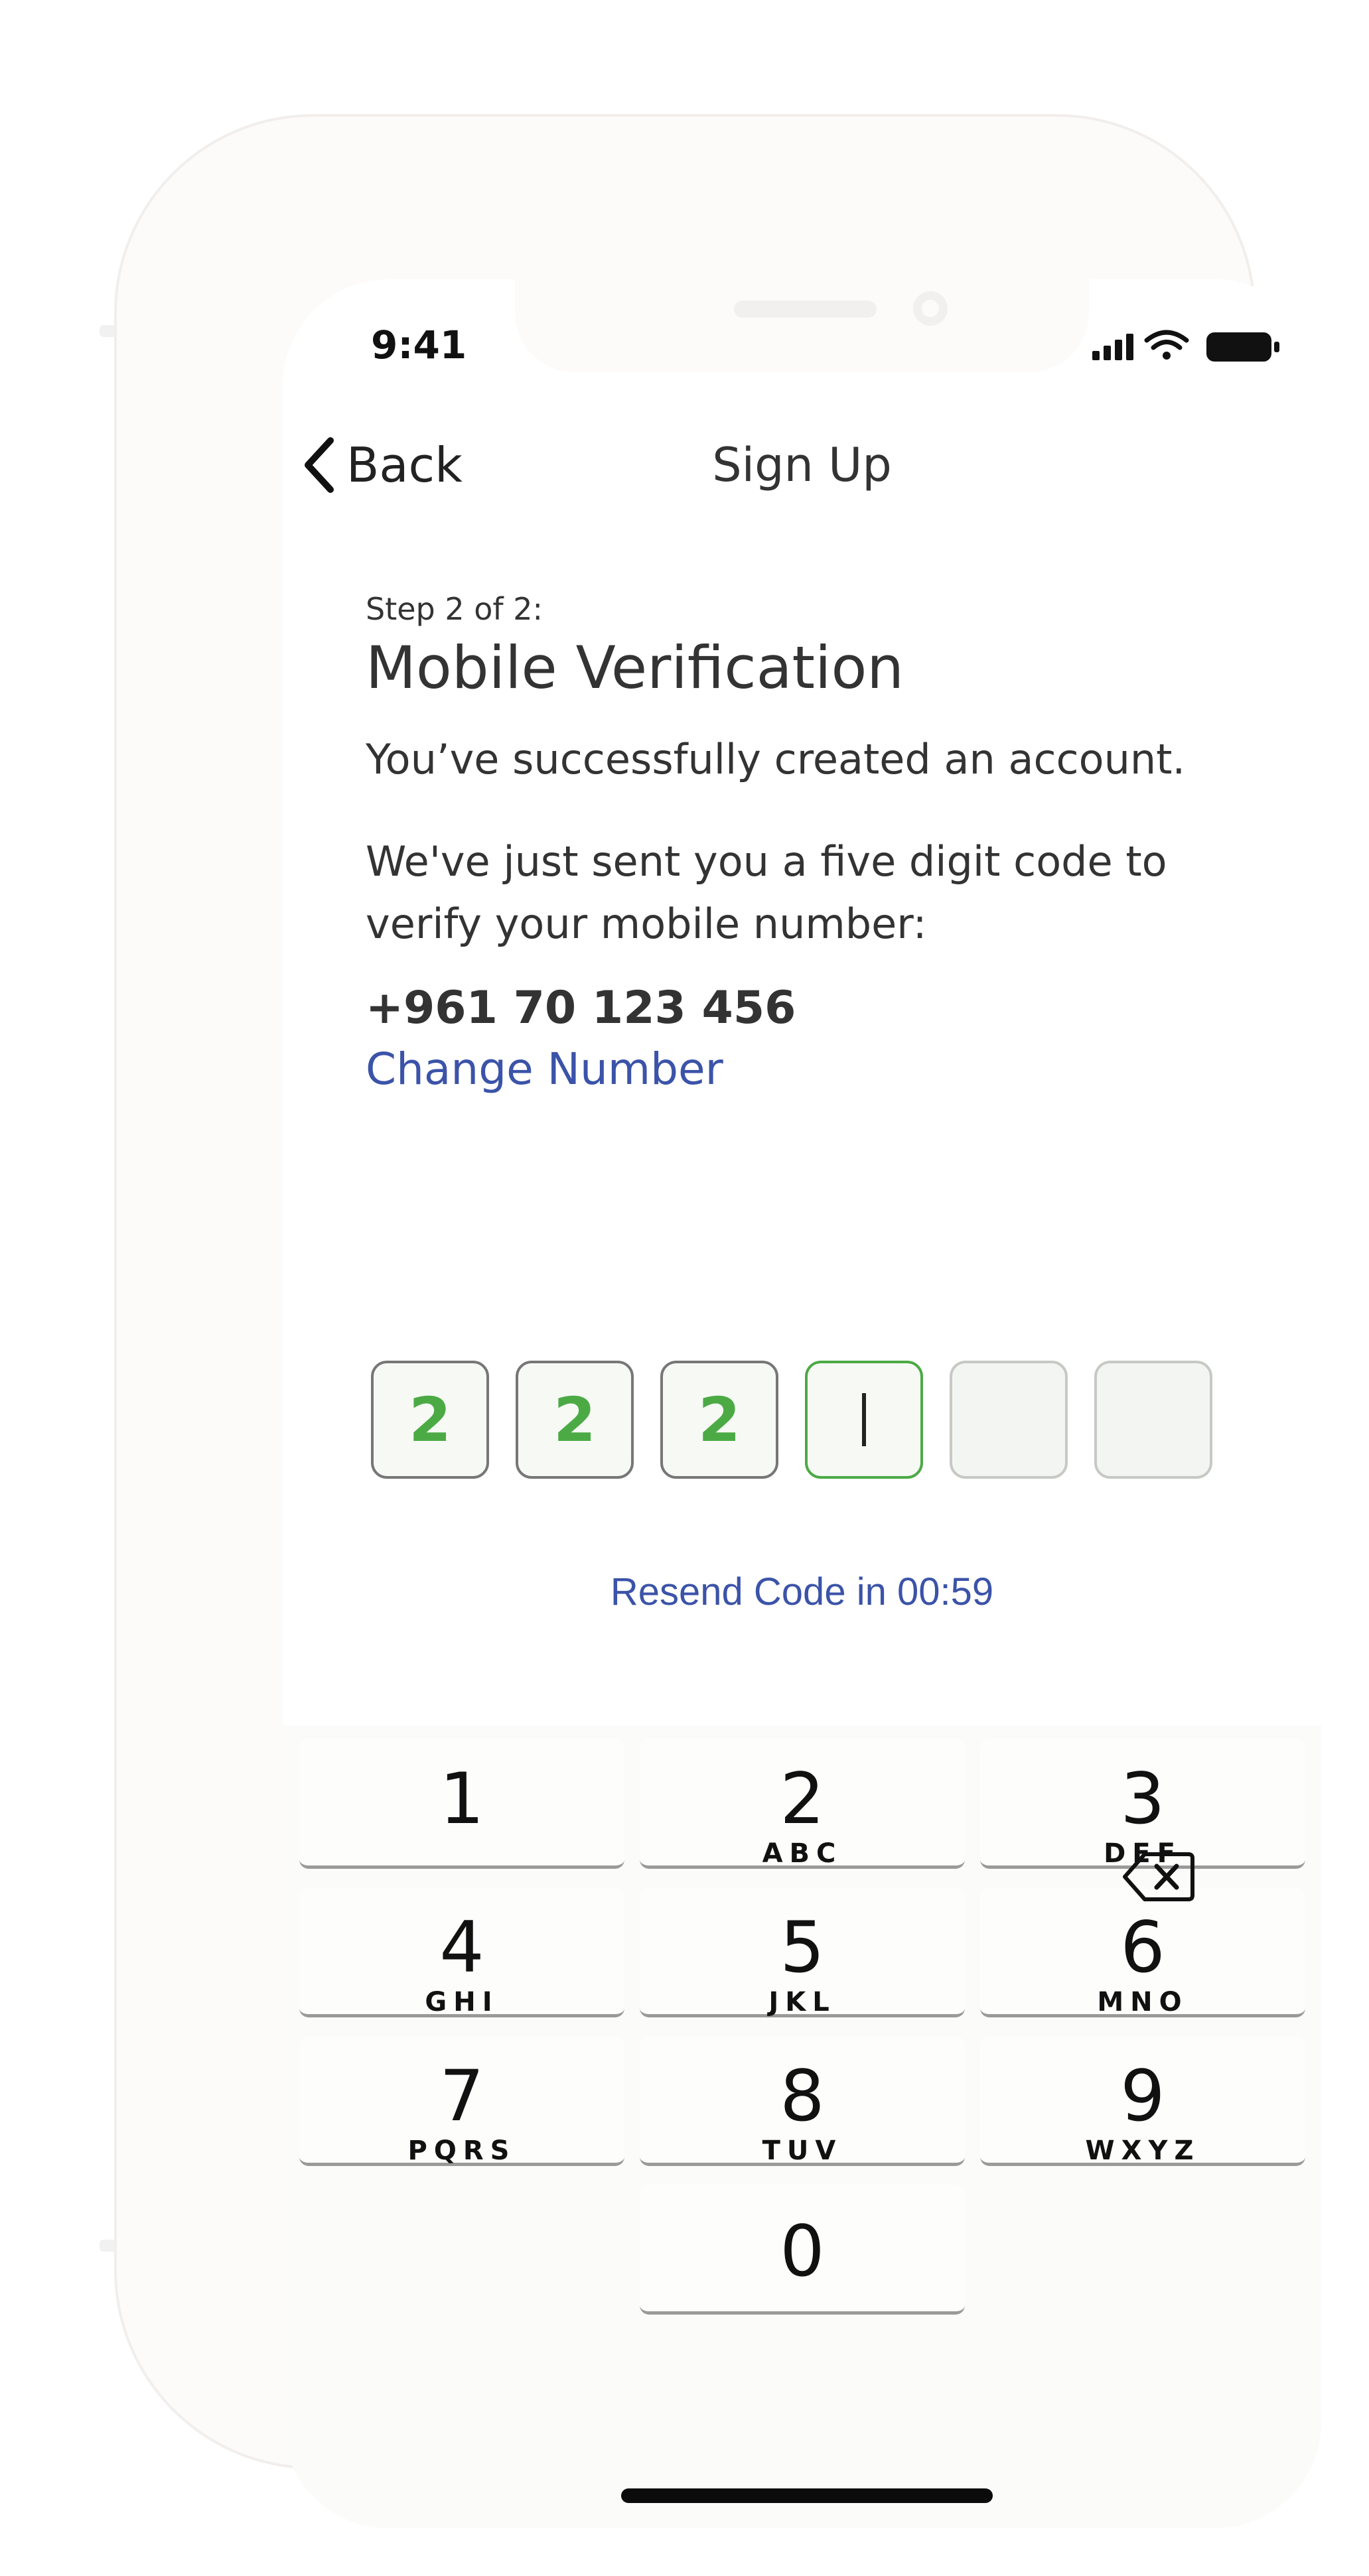 Image resolution: width=1369 pixels, height=2576 pixels. What do you see at coordinates (419, 345) in the screenshot?
I see `status-time: 9:41` at bounding box center [419, 345].